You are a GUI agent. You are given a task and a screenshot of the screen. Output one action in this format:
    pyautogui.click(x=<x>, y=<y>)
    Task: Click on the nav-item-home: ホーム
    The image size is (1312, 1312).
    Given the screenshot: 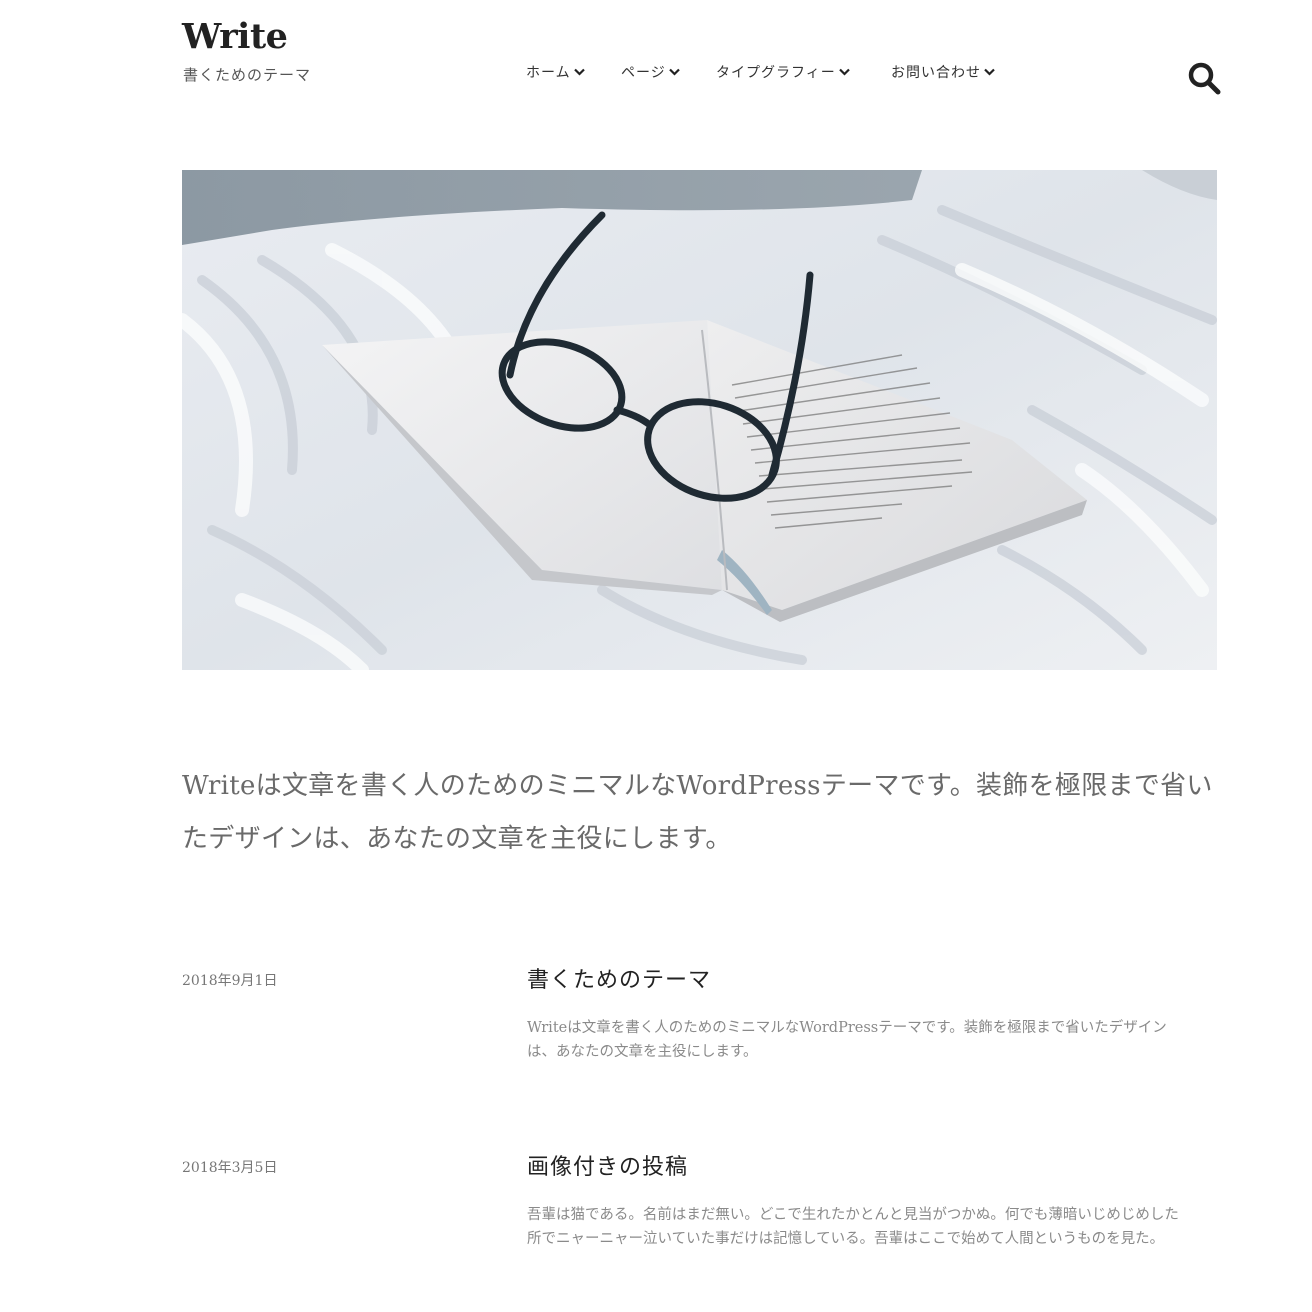 What is the action you would take?
    pyautogui.click(x=555, y=72)
    